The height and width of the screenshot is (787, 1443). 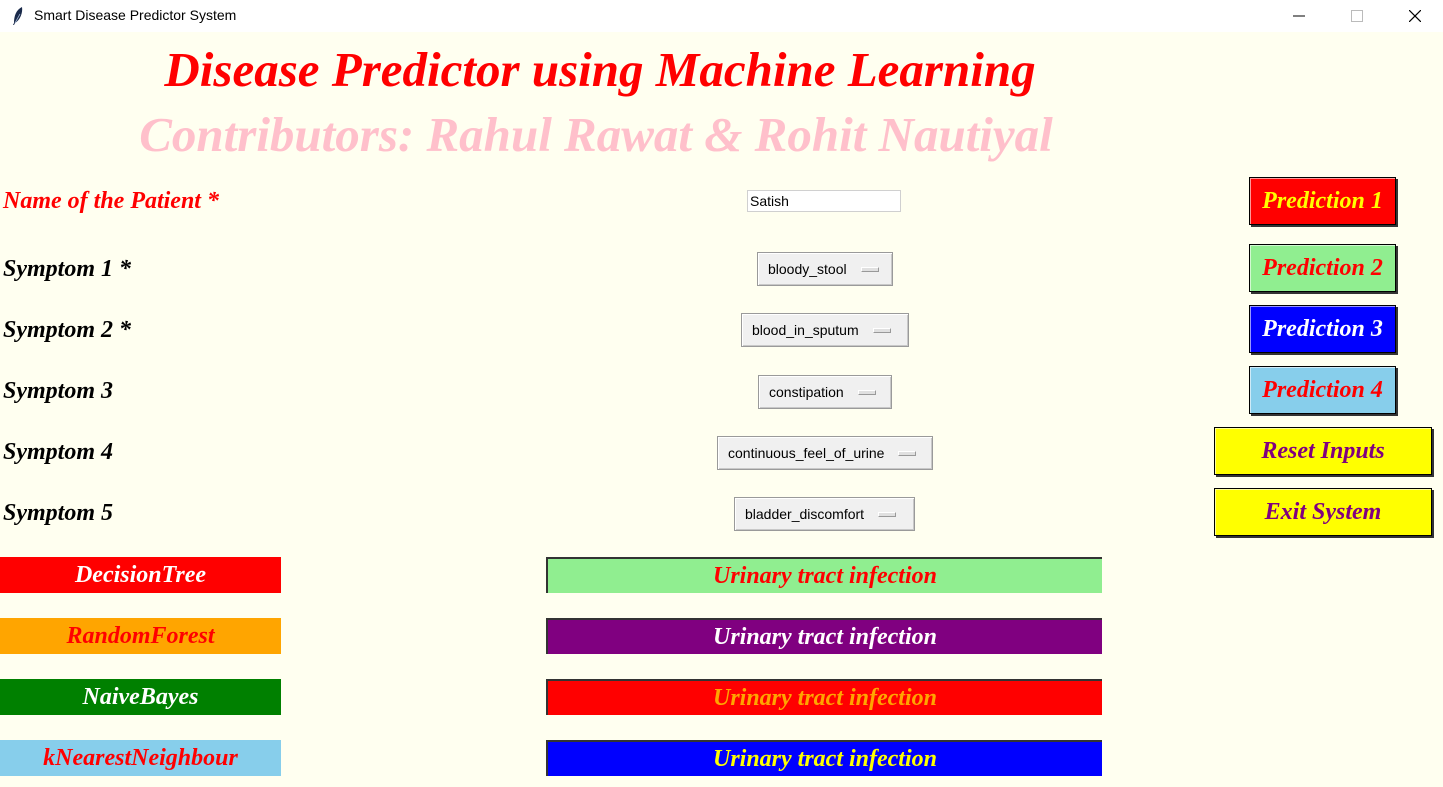 I want to click on naive-bayes-result: Urinary tract infection, so click(x=824, y=697).